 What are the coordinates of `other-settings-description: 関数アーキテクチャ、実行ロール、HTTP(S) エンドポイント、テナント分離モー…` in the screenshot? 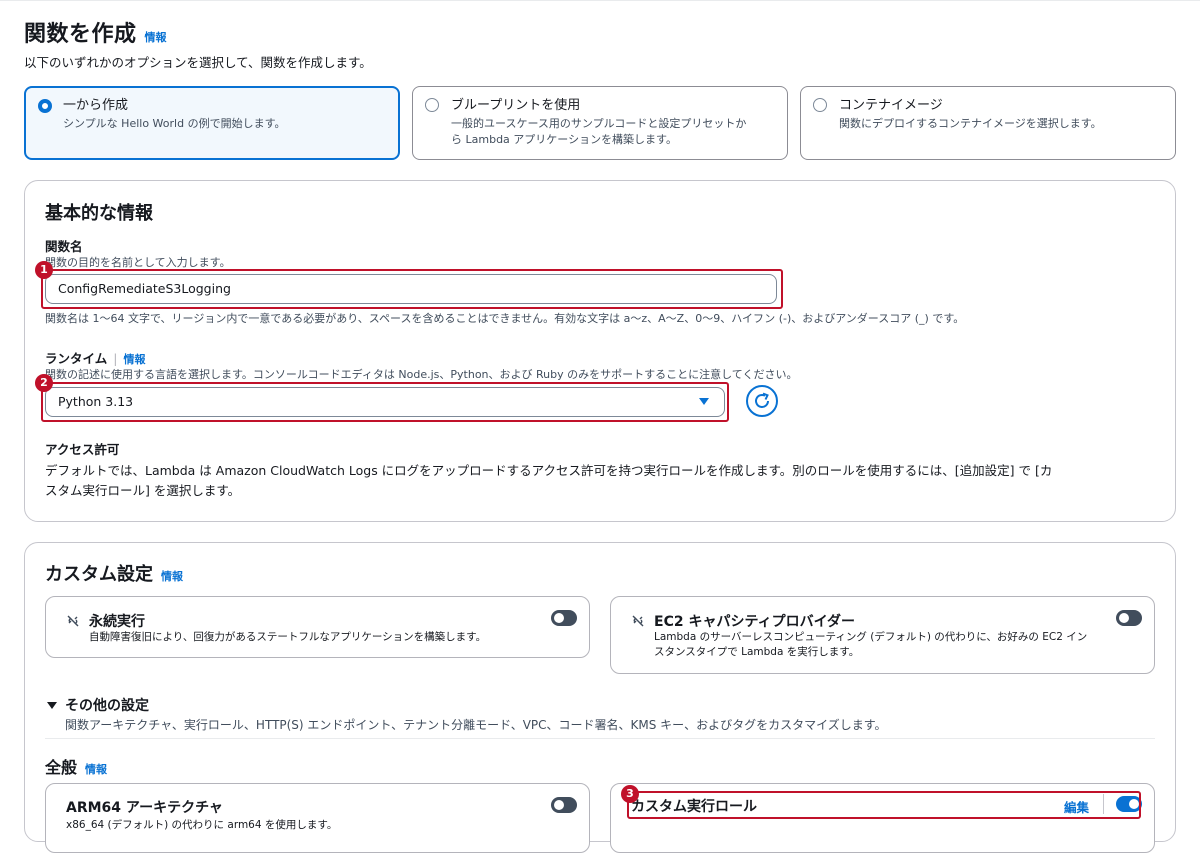 It's located at (476, 725).